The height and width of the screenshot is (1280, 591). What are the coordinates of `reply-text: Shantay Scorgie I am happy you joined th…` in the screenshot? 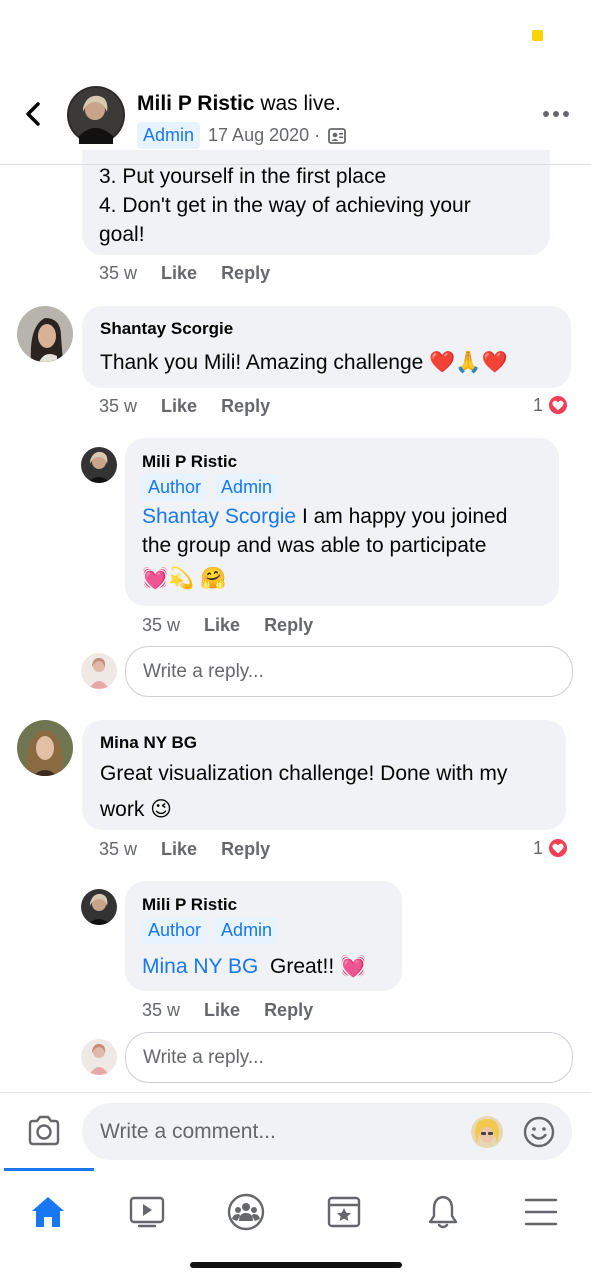 It's located at (325, 547).